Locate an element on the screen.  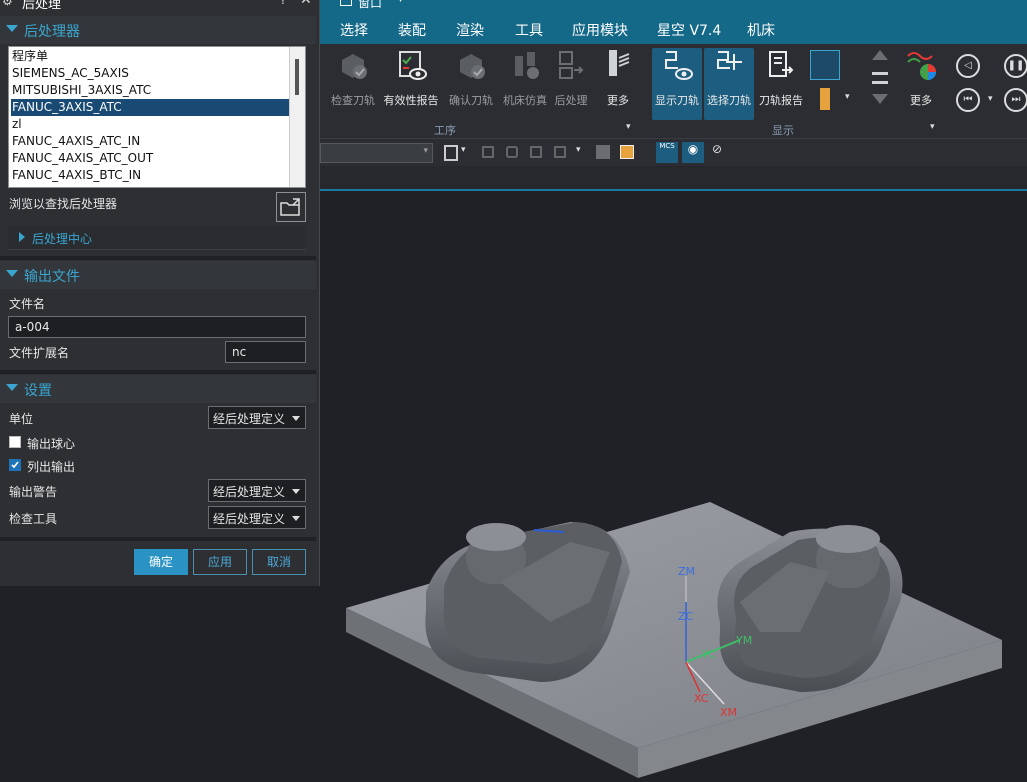
validity-report-icon is located at coordinates (413, 65).